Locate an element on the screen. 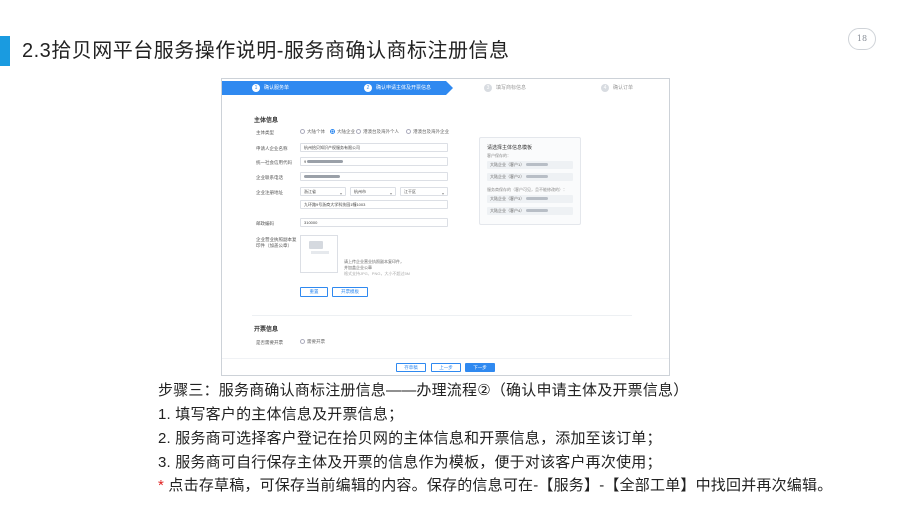  step-label: 填写商标信息 is located at coordinates (511, 88).